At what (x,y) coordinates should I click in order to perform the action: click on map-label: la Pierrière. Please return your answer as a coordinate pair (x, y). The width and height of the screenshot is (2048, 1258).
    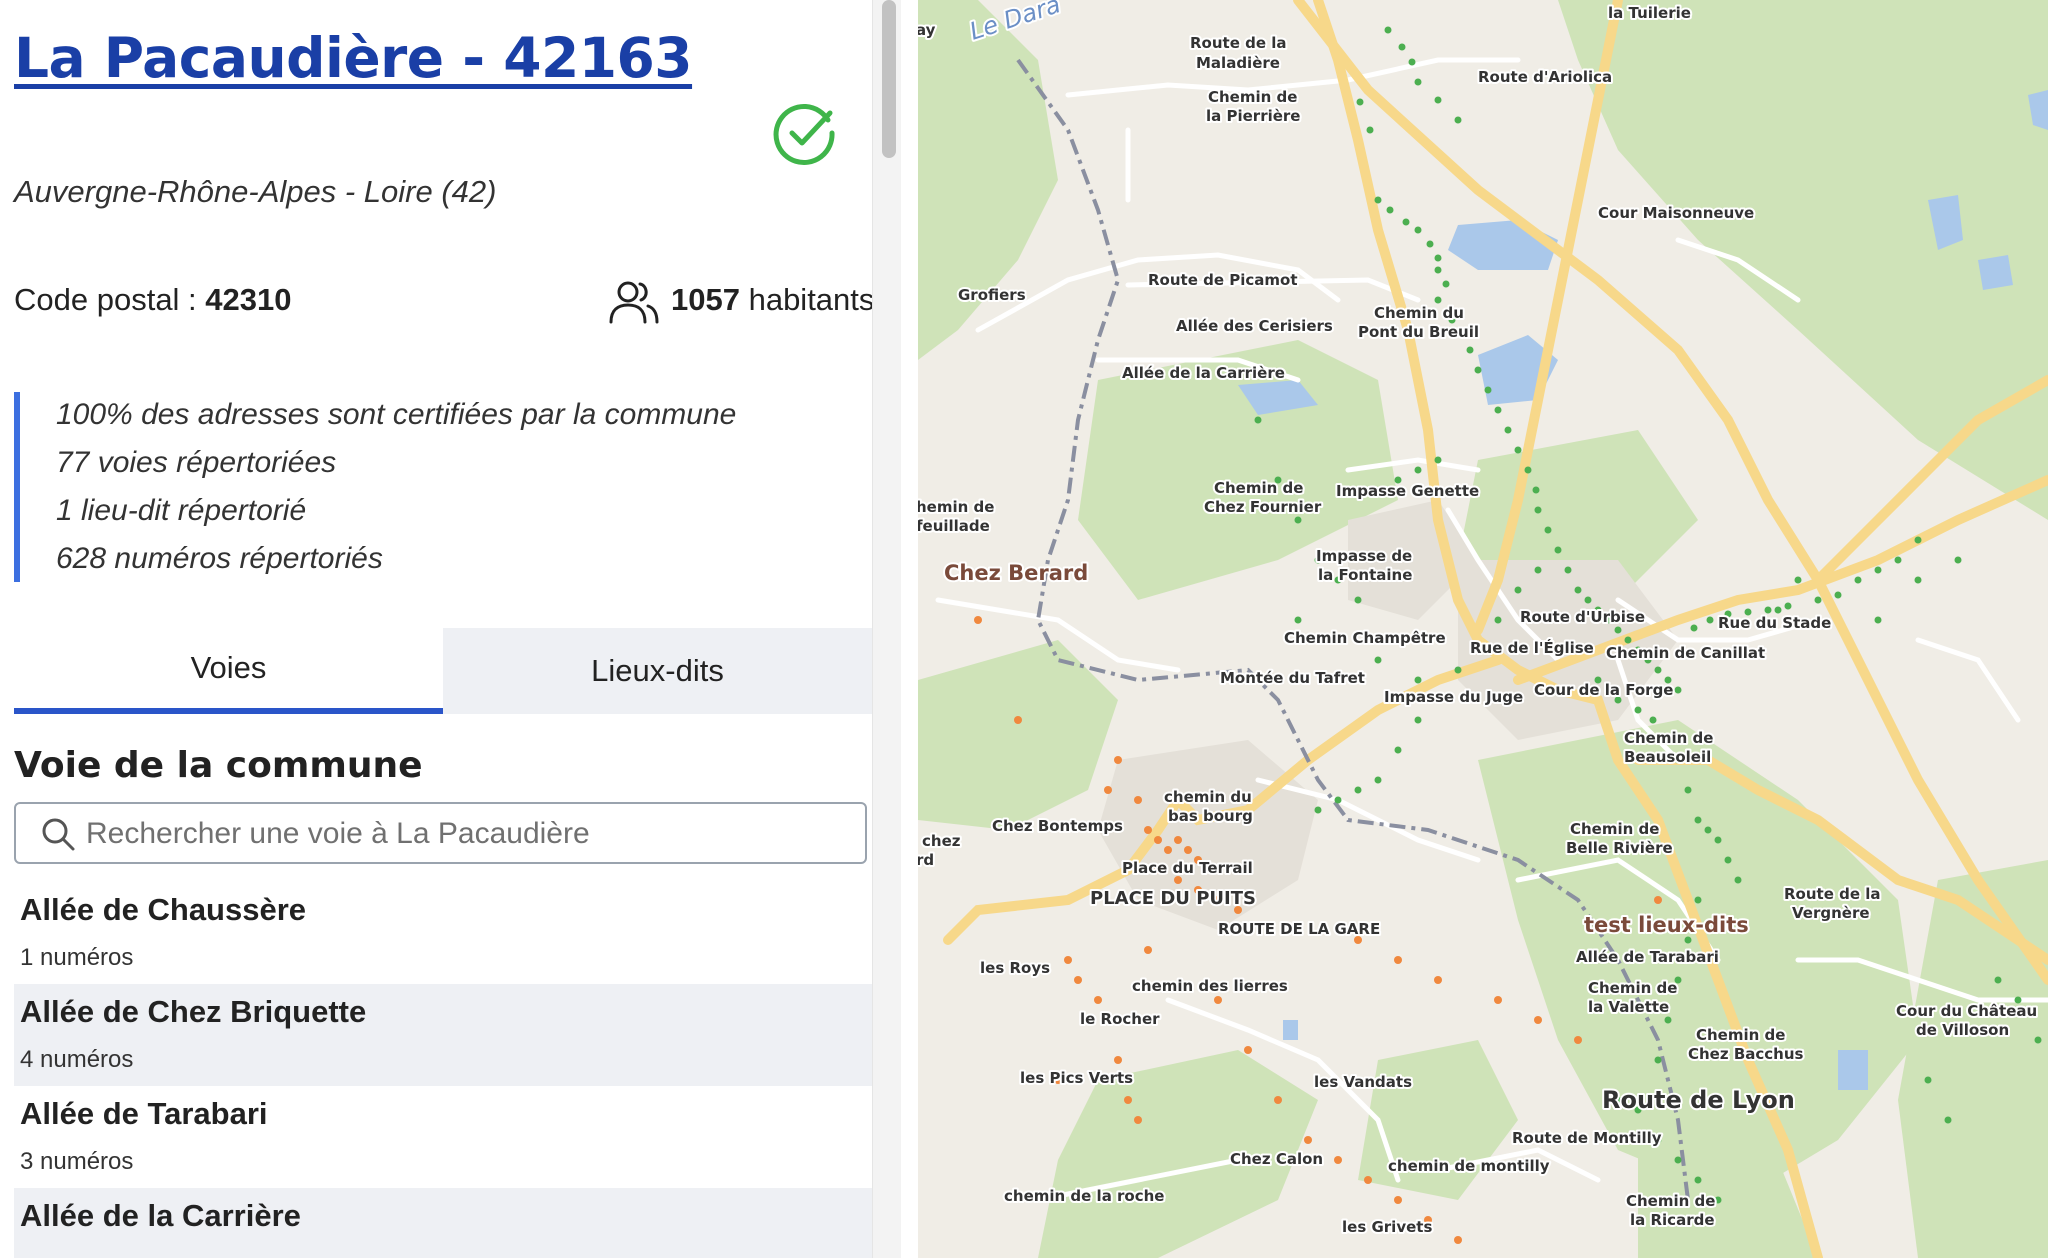
    Looking at the image, I should click on (1253, 116).